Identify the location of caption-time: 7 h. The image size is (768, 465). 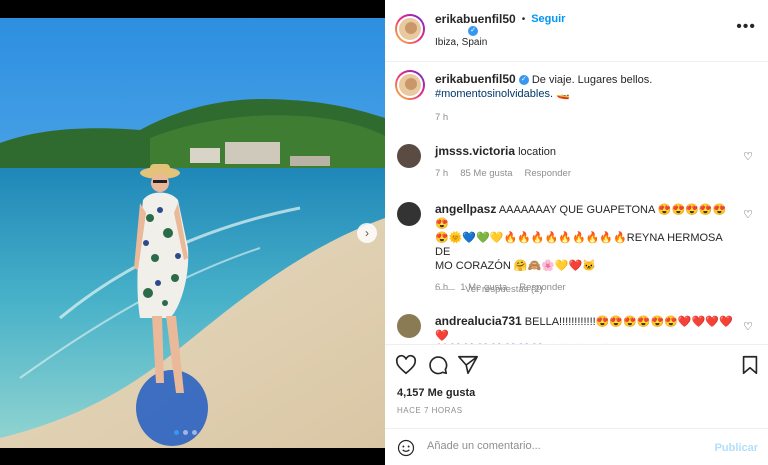
(442, 117).